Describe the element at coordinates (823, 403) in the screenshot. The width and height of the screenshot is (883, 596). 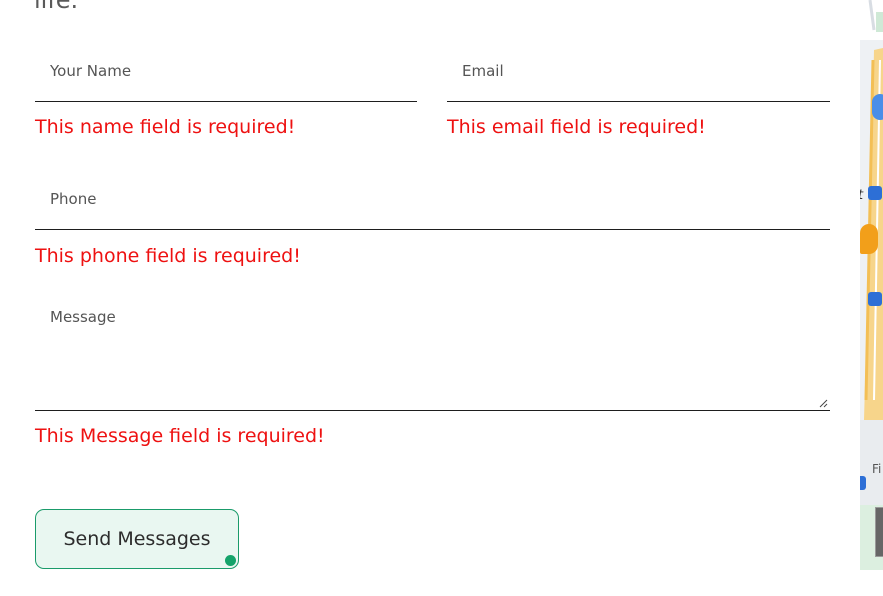
I see `resize-handle-icon` at that location.